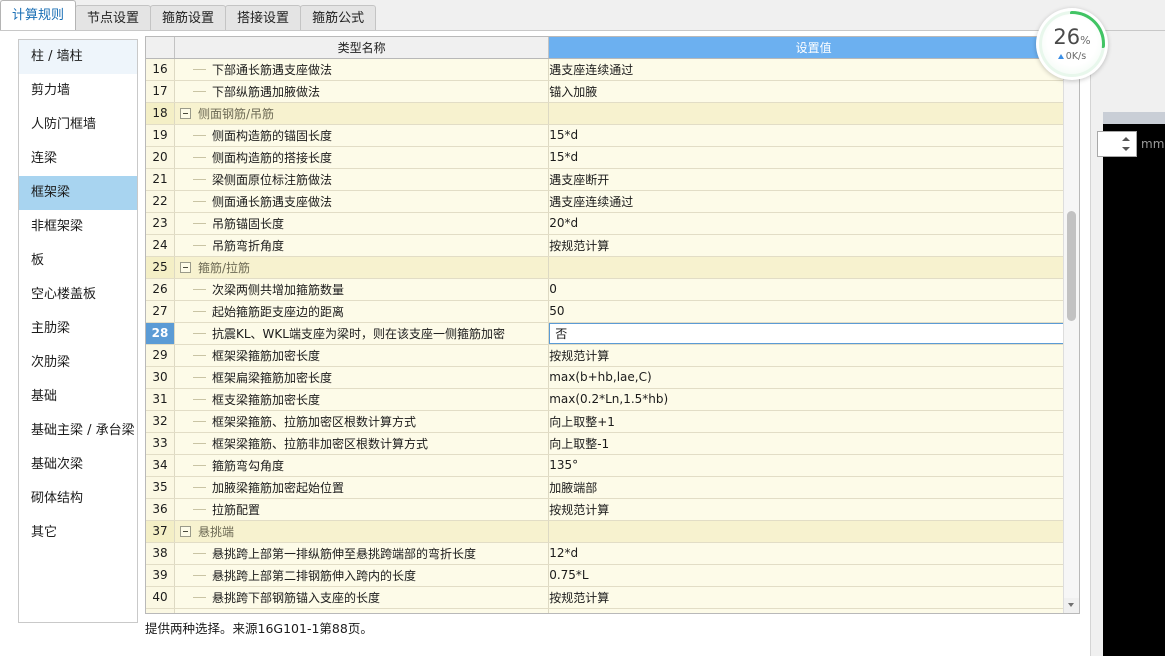  Describe the element at coordinates (1117, 144) in the screenshot. I see `dimension-spinner-input` at that location.